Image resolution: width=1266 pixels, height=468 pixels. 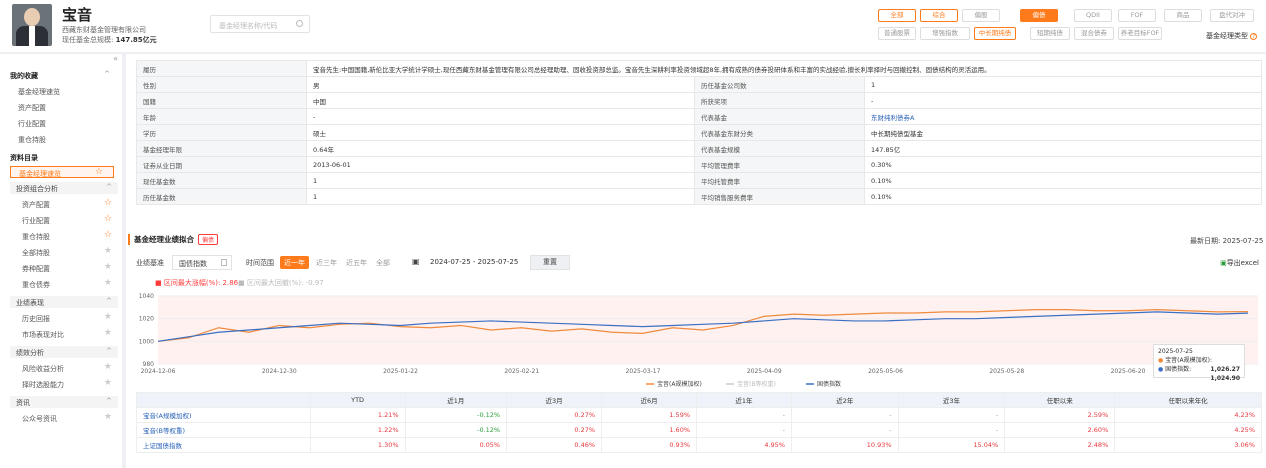 What do you see at coordinates (61, 384) in the screenshot?
I see `sidebar-item: 择时选股能力 ★` at bounding box center [61, 384].